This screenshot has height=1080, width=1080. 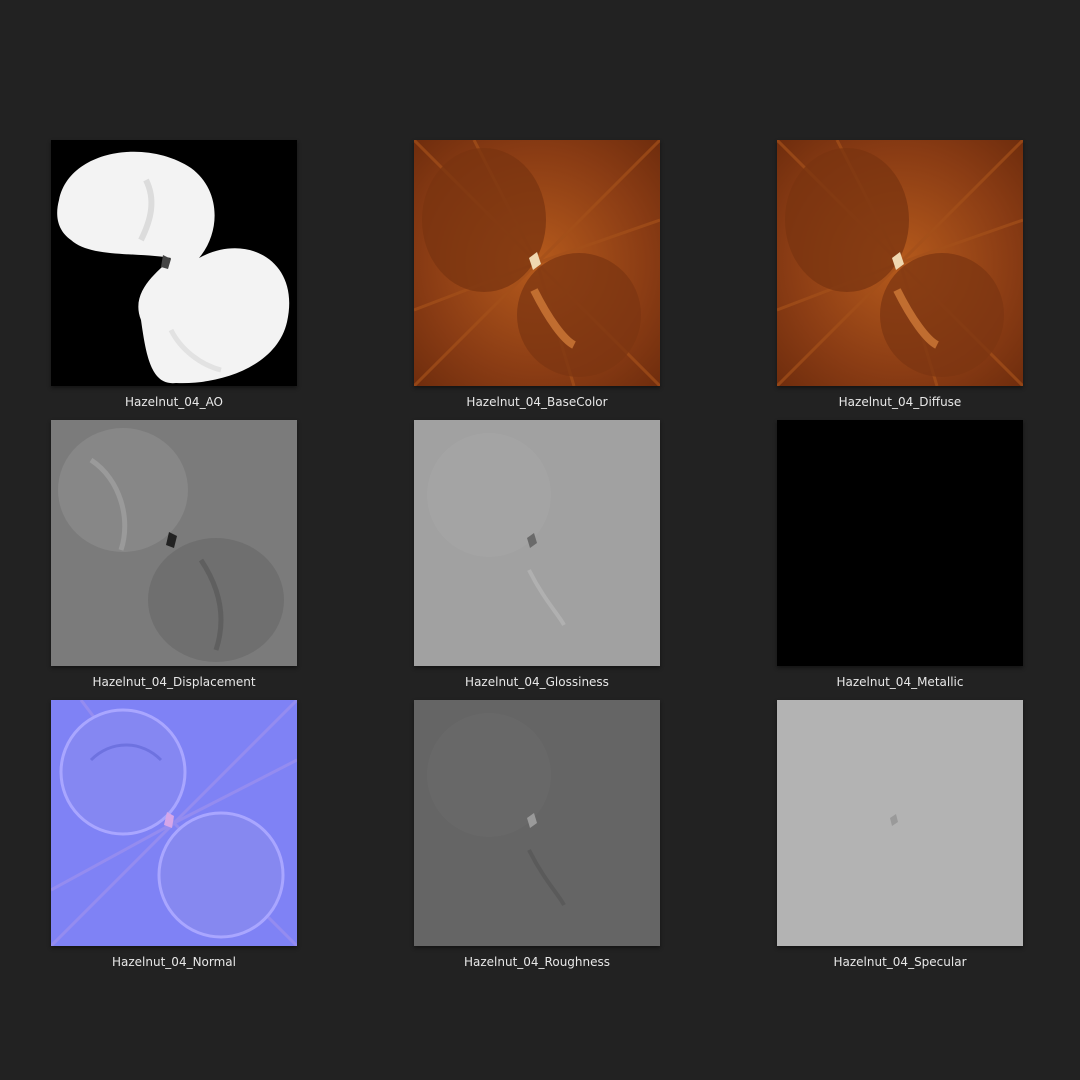 What do you see at coordinates (174, 823) in the screenshot?
I see `normal-map-thumbnail` at bounding box center [174, 823].